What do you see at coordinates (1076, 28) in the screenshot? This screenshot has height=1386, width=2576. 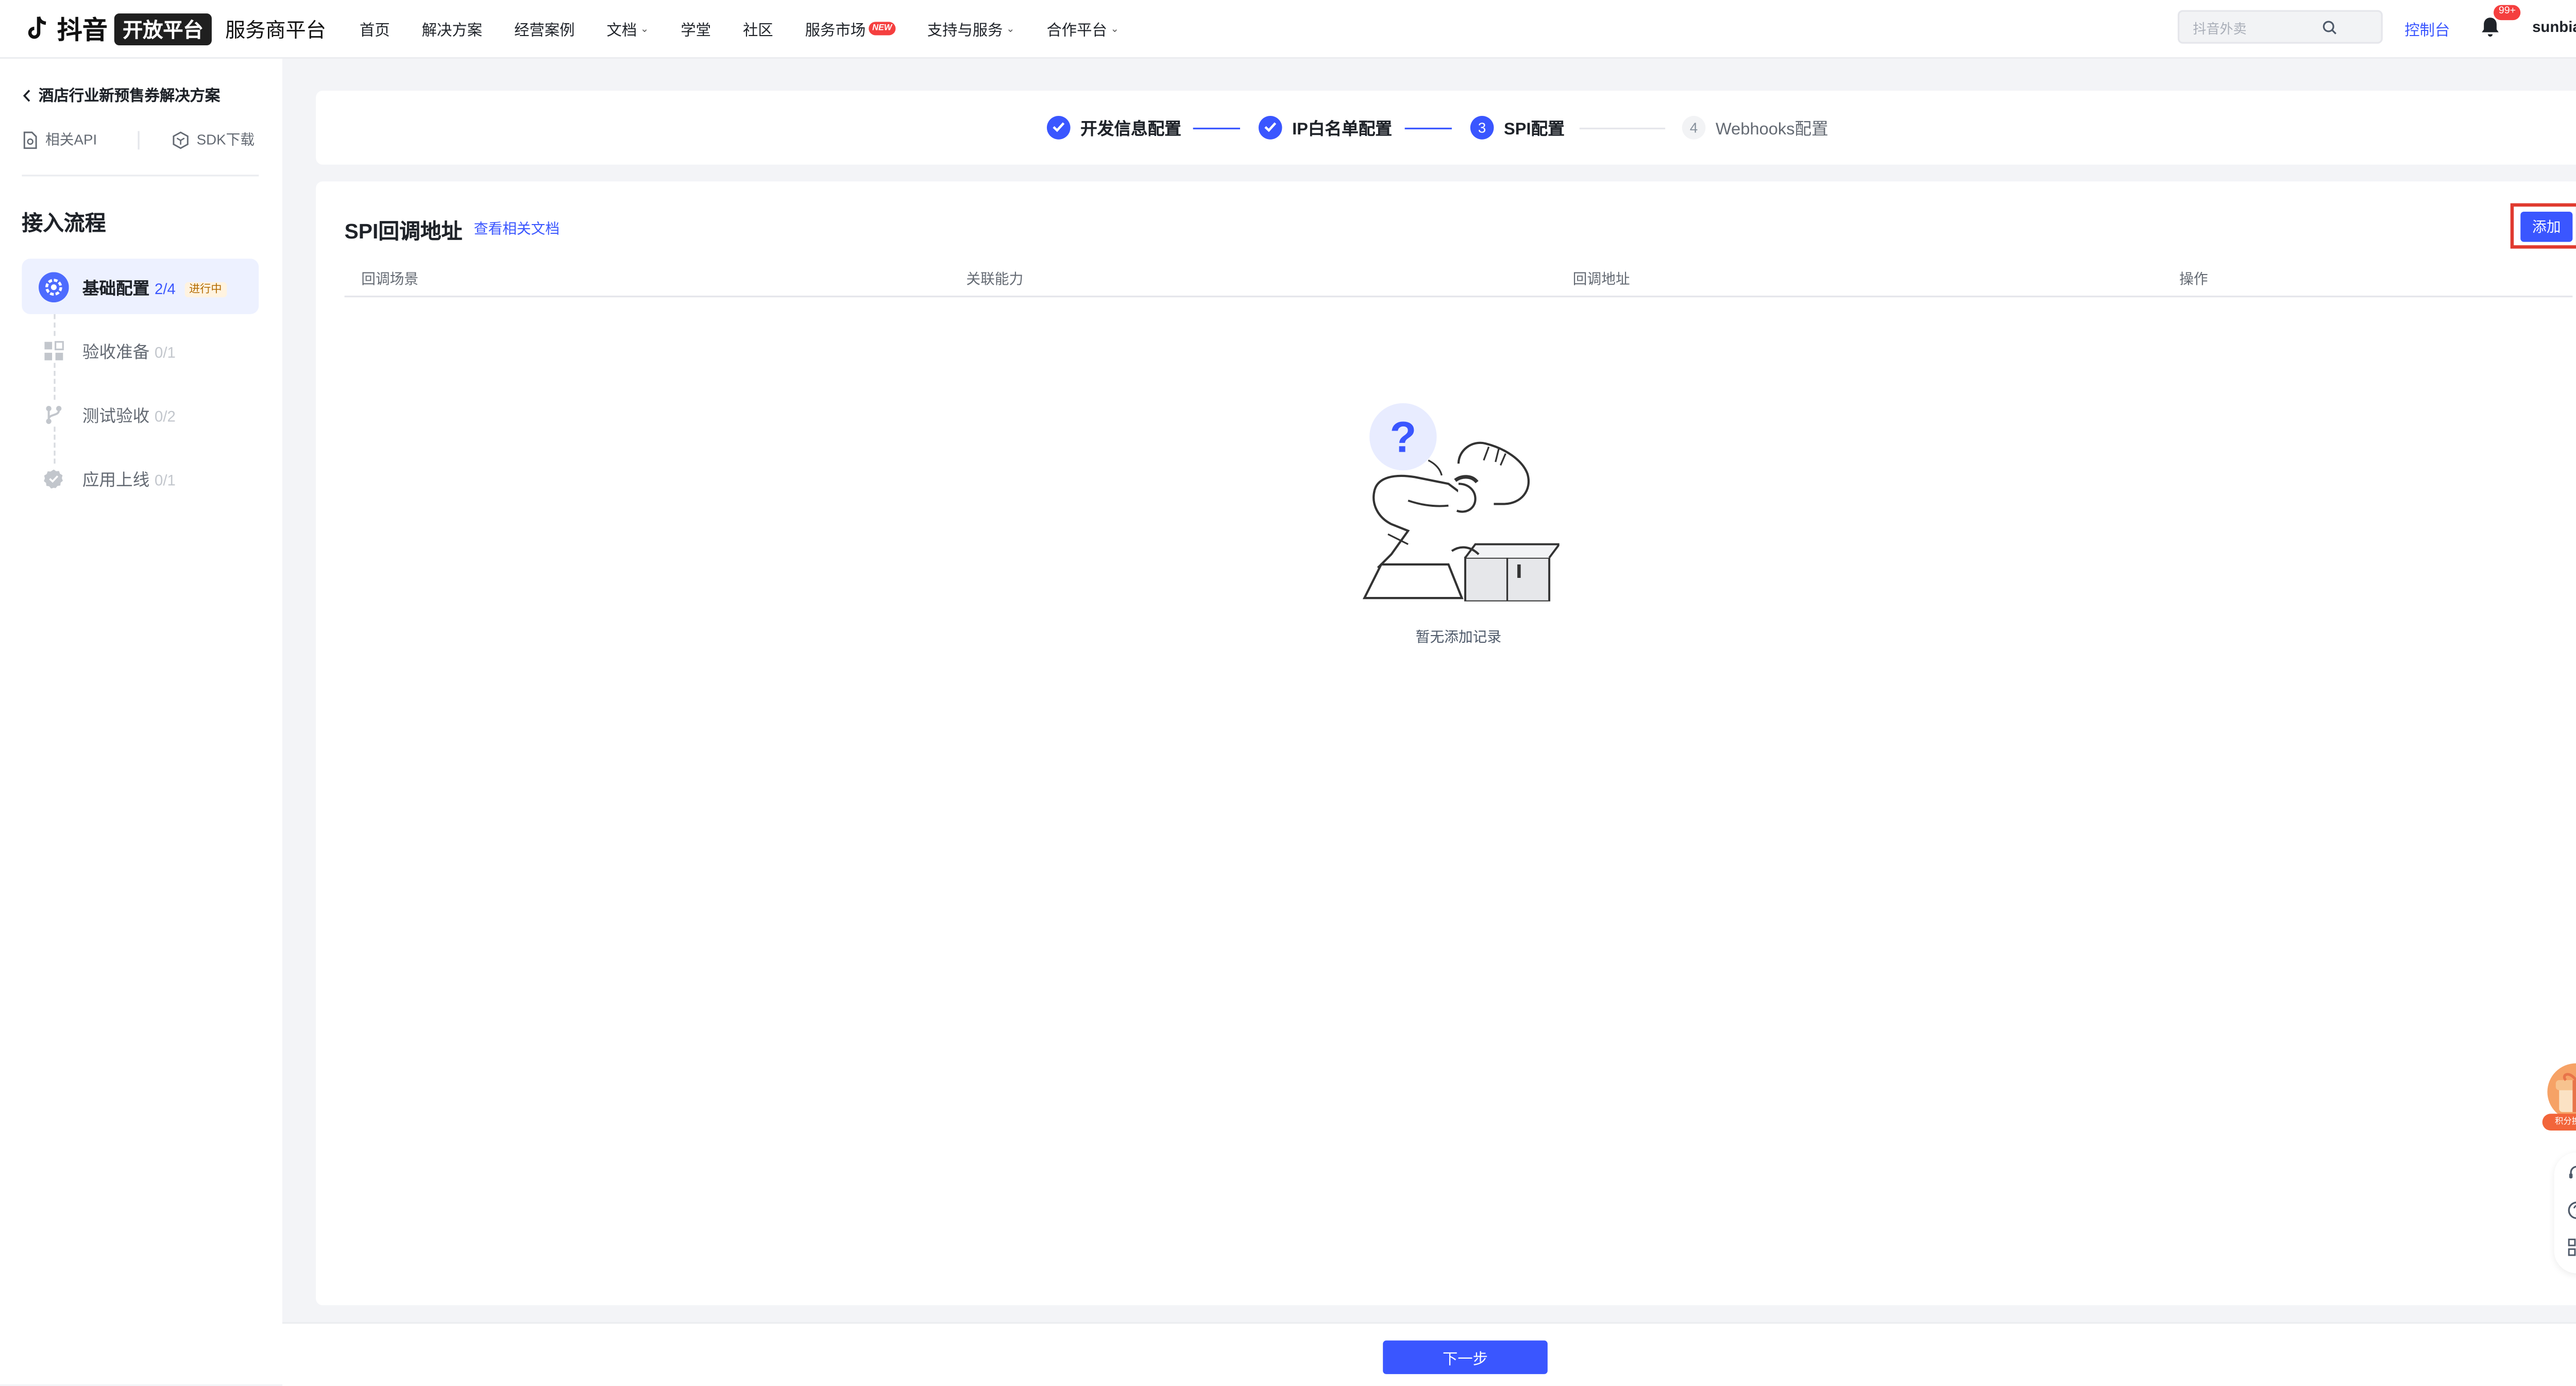 I see `nav-label: 合作平台` at bounding box center [1076, 28].